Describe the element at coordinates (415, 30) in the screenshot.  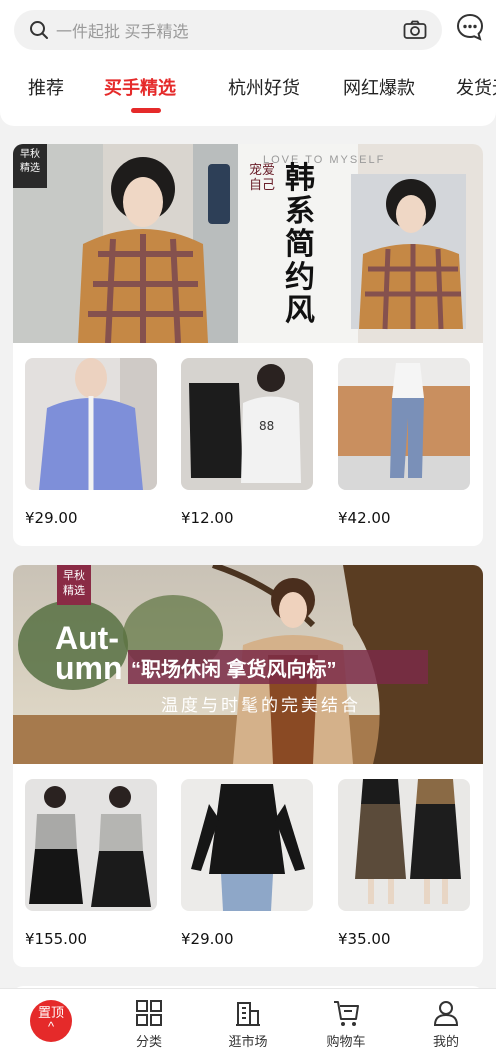
I see `camera-icon` at that location.